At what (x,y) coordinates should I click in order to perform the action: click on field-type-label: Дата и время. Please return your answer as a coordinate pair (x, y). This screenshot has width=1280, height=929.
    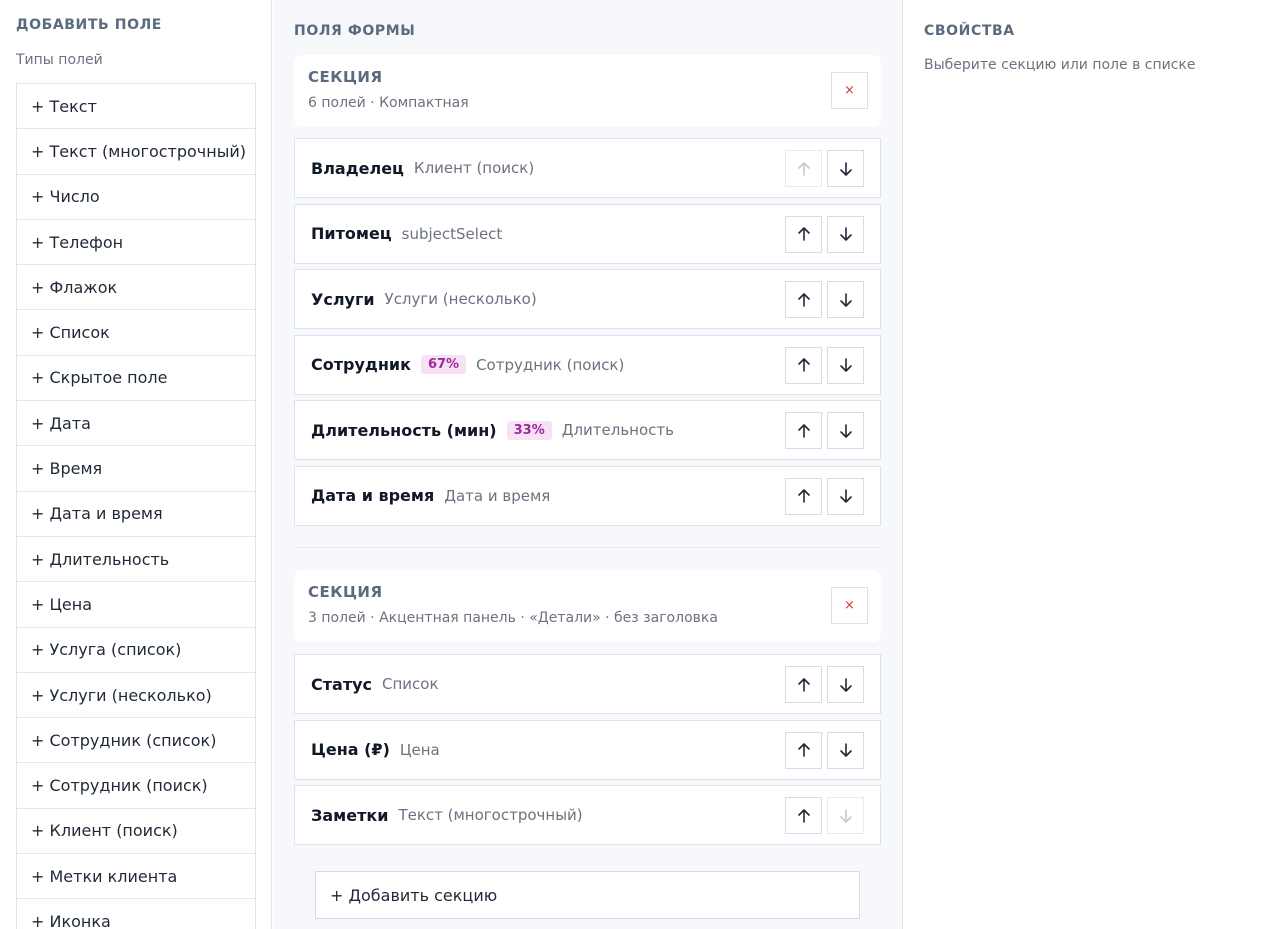
    Looking at the image, I should click on (497, 495).